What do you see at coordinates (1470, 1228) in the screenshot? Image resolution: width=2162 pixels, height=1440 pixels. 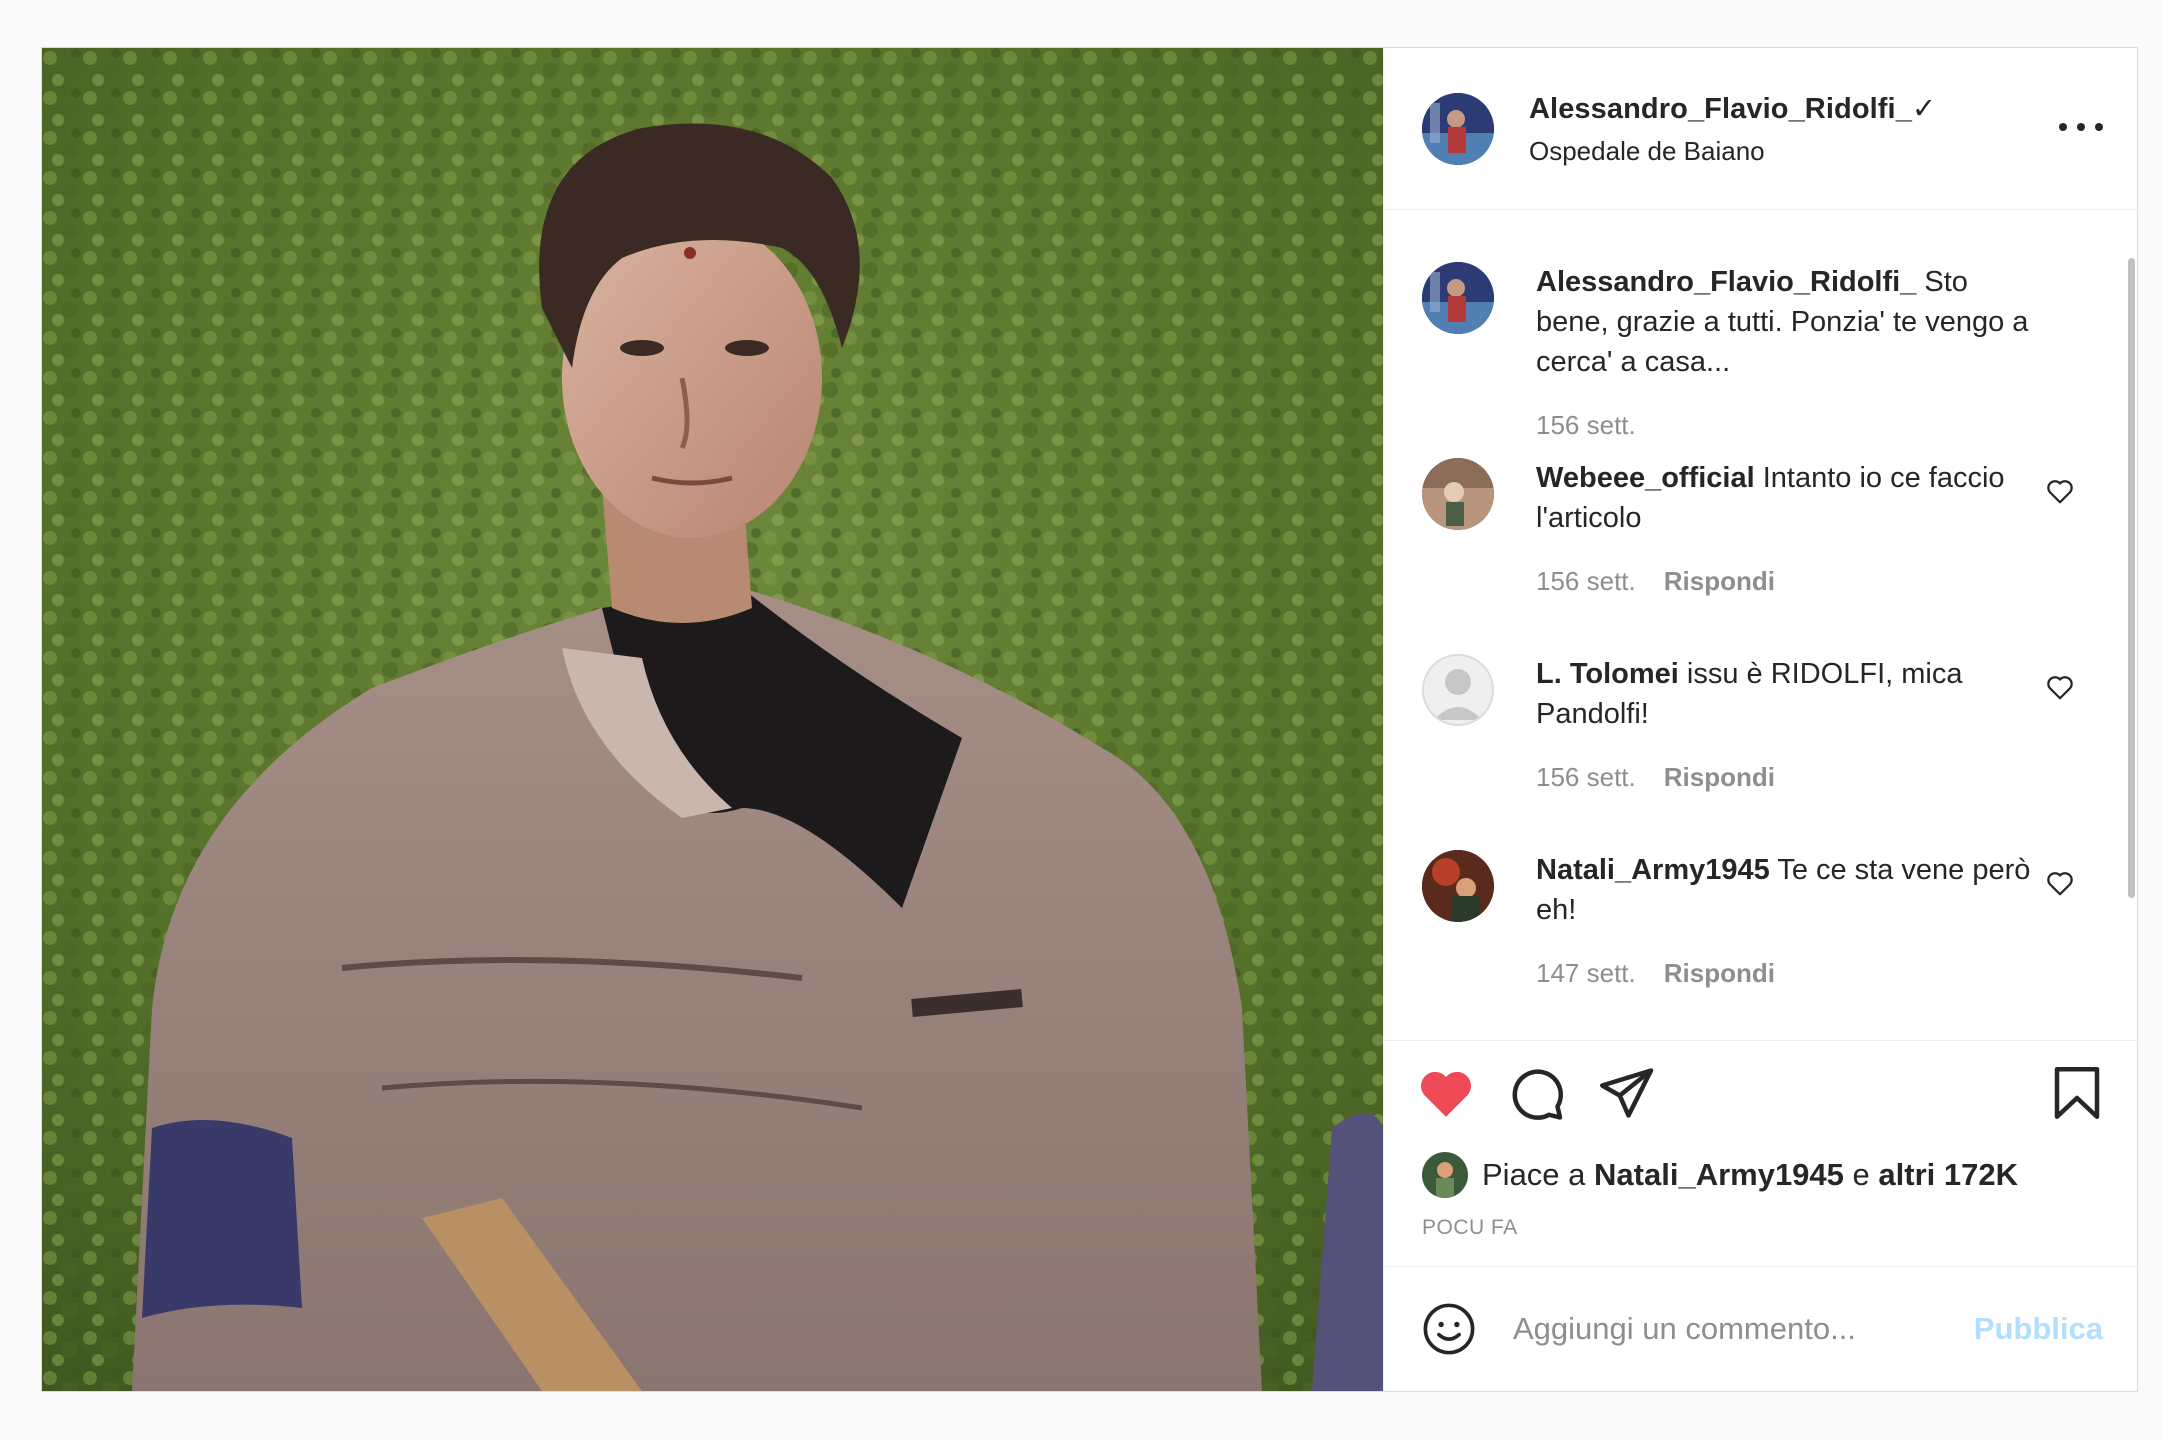 I see `post-time: POCU FA` at bounding box center [1470, 1228].